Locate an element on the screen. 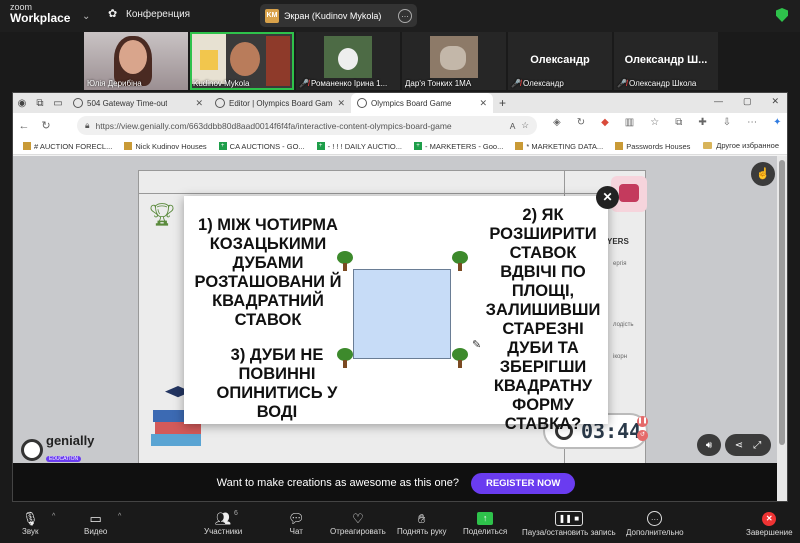 The height and width of the screenshot is (543, 800). hand-icon: ✋︎ is located at coordinates (422, 518).